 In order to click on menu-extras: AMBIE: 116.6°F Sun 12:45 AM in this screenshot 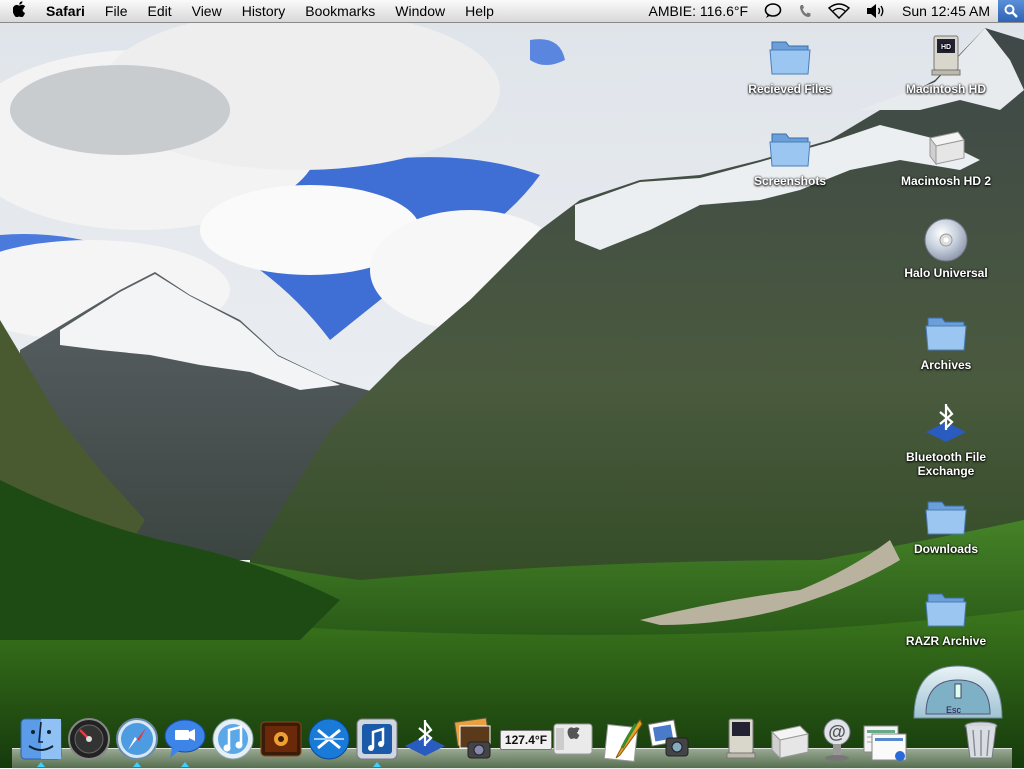, I will do `click(832, 11)`.